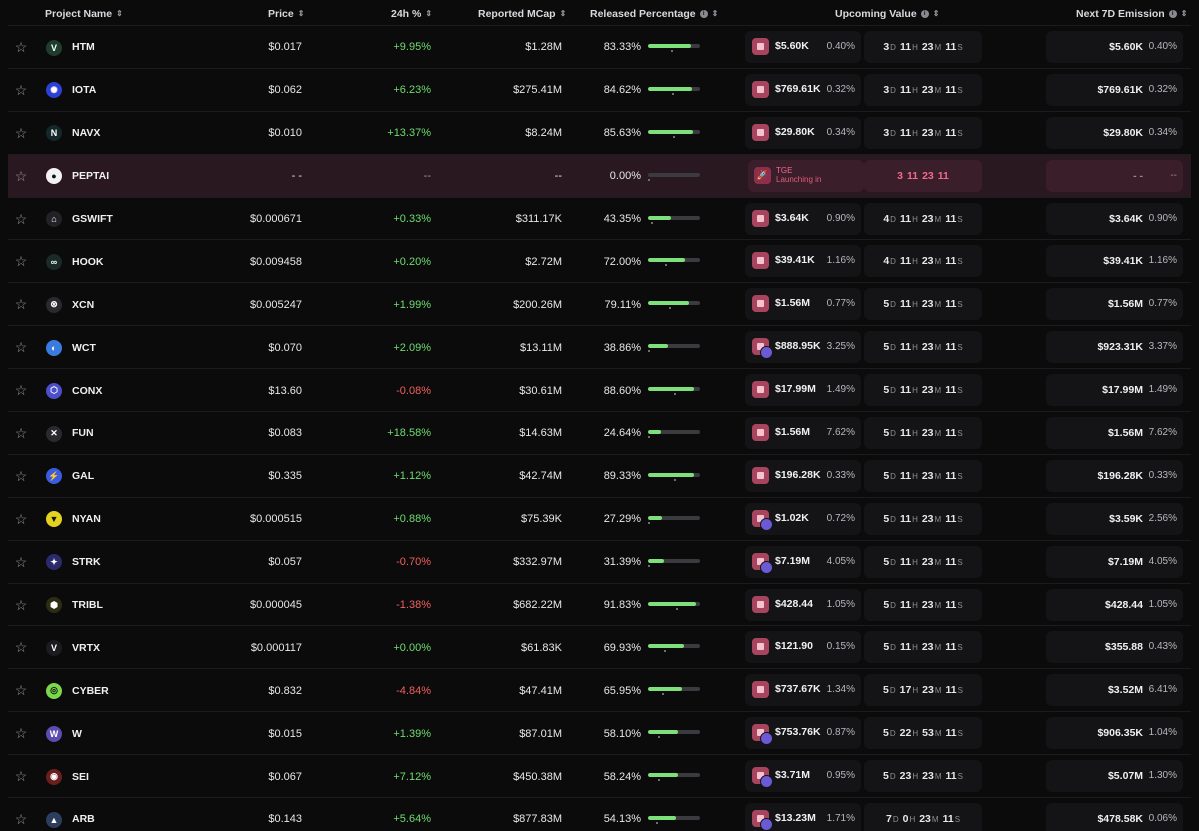 Image resolution: width=1199 pixels, height=831 pixels. What do you see at coordinates (1114, 647) in the screenshot?
I see `next-7d-emission-card: $355.88 0.43%` at bounding box center [1114, 647].